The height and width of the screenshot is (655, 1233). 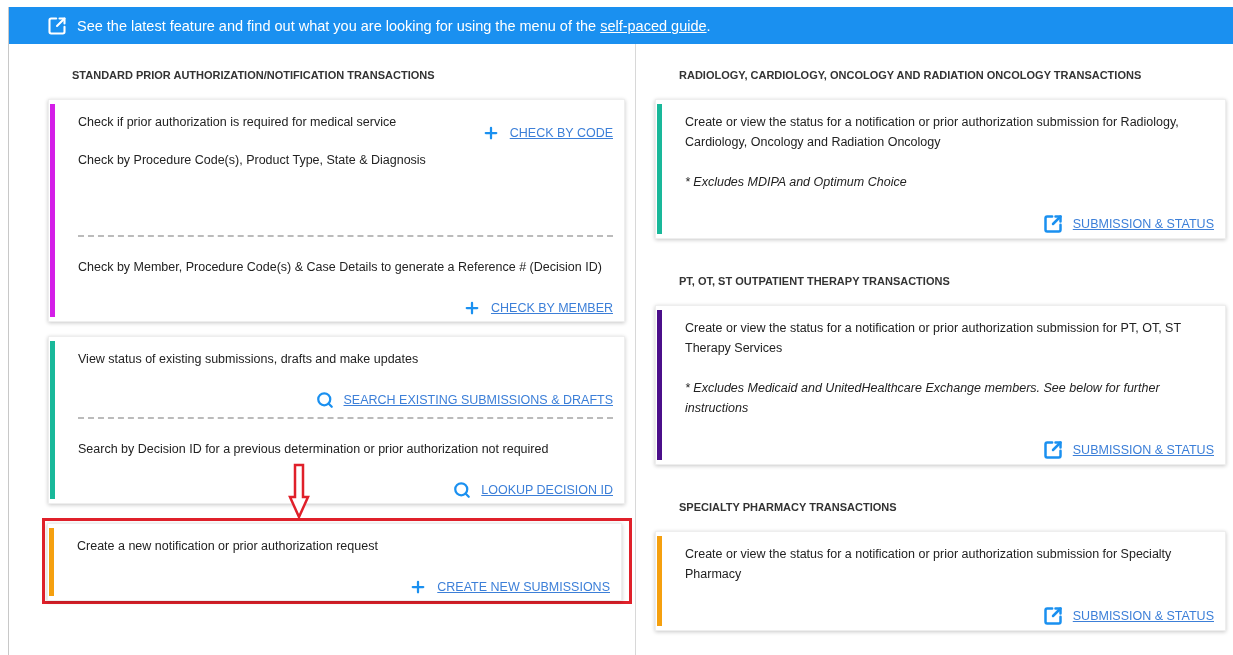 What do you see at coordinates (238, 122) in the screenshot?
I see `description-text: Check if prior authorization is required for medical service` at bounding box center [238, 122].